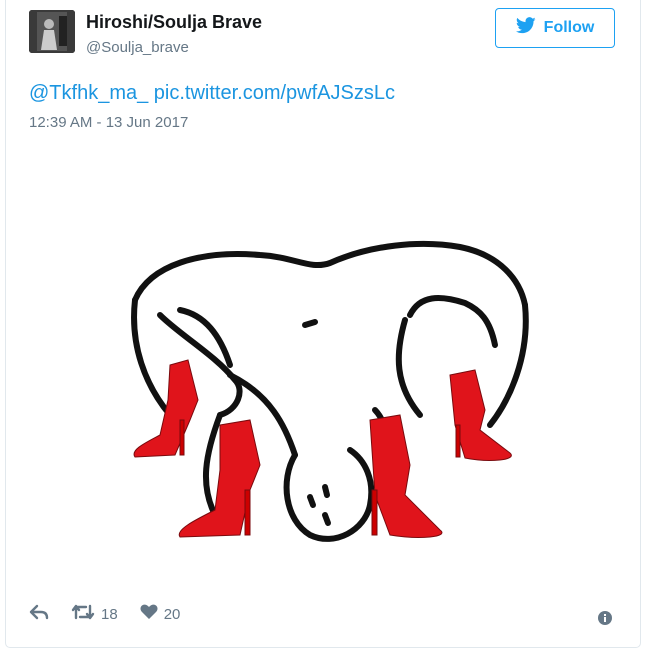 This screenshot has height=655, width=650. What do you see at coordinates (274, 93) in the screenshot?
I see `media-link: pic.twitter.com/pwfAJSzsLc` at bounding box center [274, 93].